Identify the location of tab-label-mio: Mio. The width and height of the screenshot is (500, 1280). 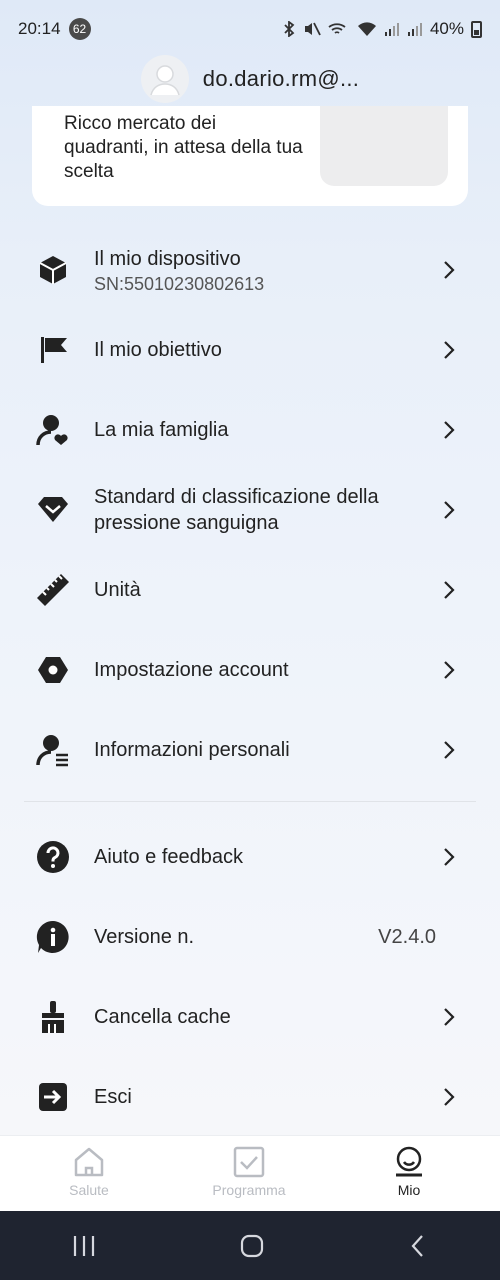
(409, 1190).